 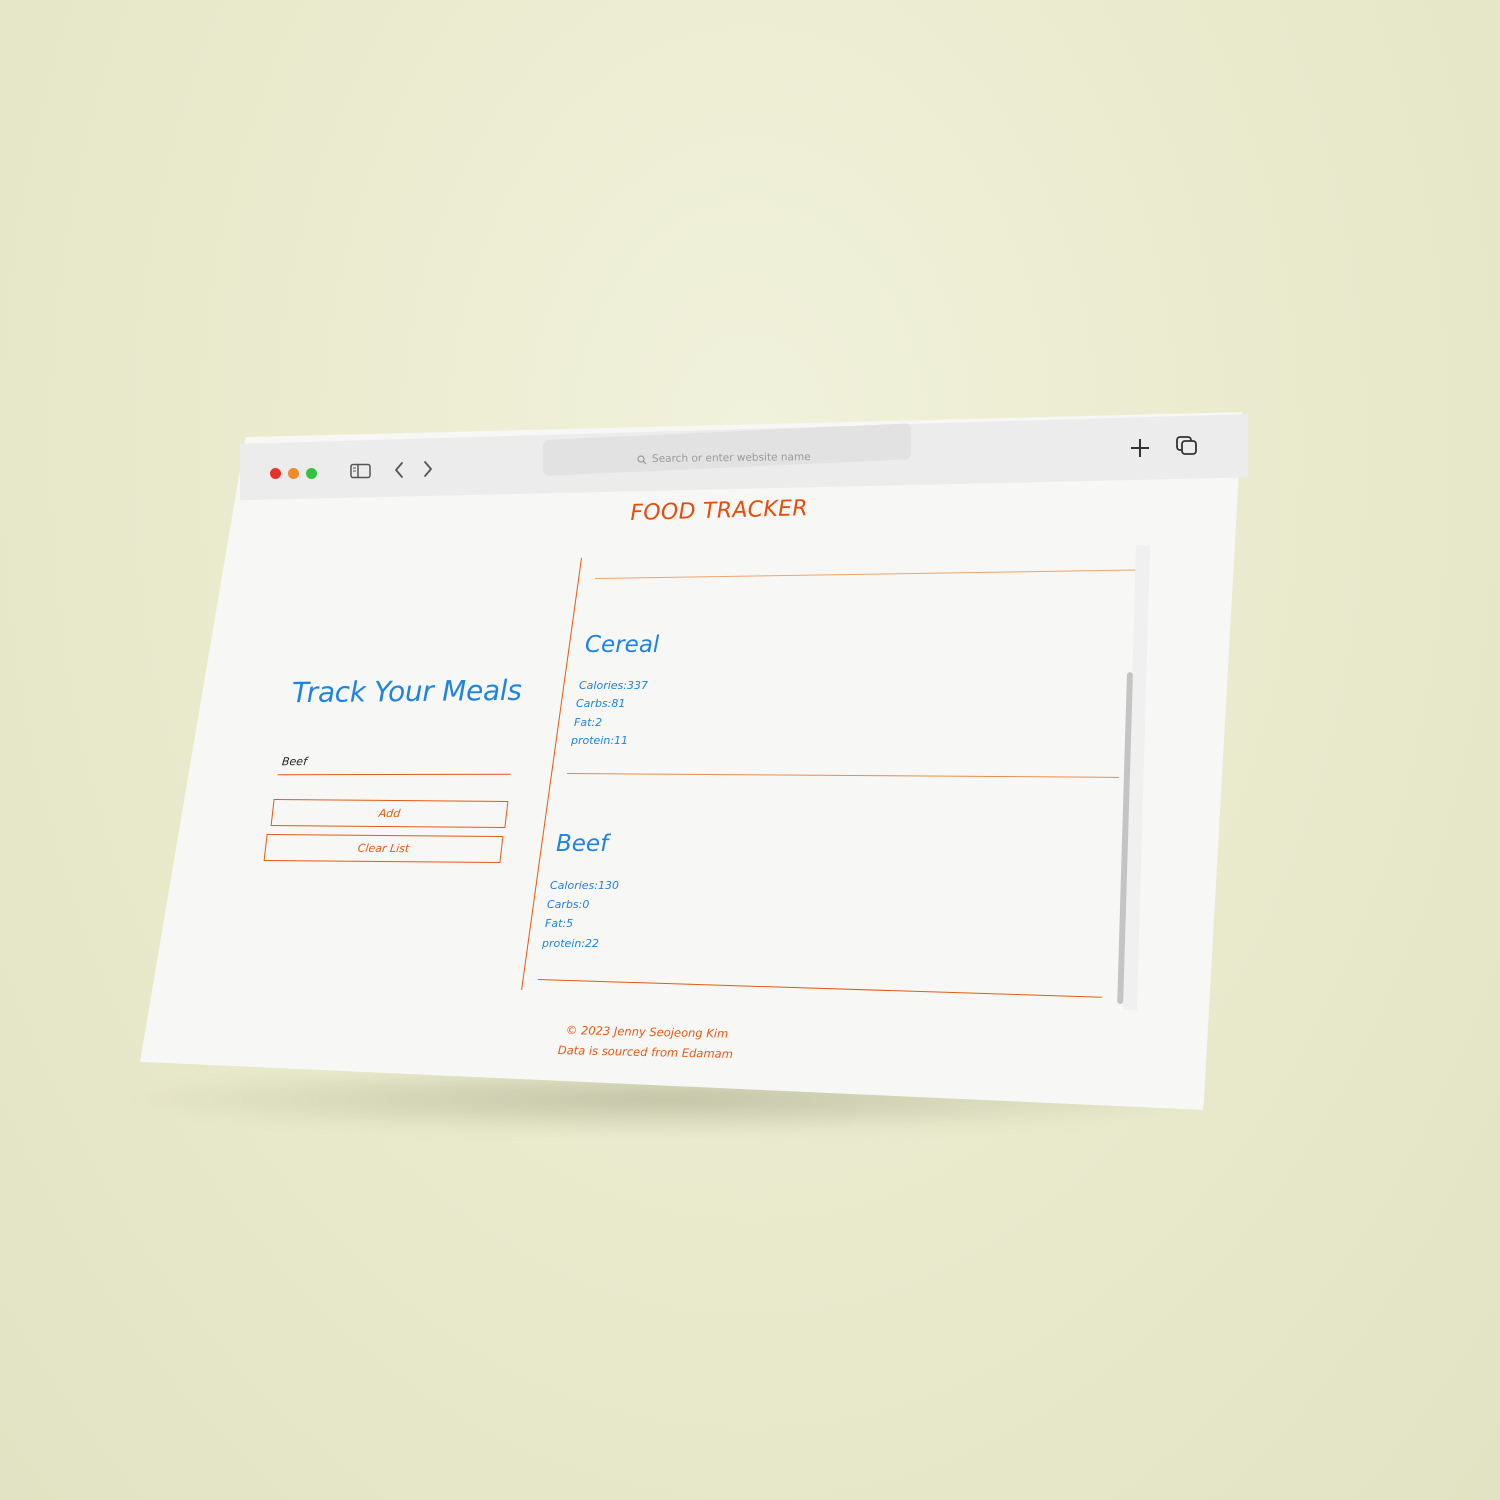 What do you see at coordinates (293, 473) in the screenshot?
I see `minimize-window-button` at bounding box center [293, 473].